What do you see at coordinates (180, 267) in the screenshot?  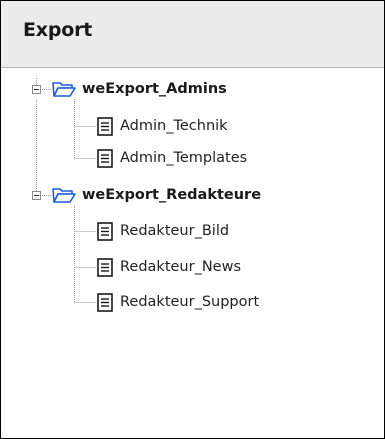 I see `tree-item-label: Redakteur_News` at bounding box center [180, 267].